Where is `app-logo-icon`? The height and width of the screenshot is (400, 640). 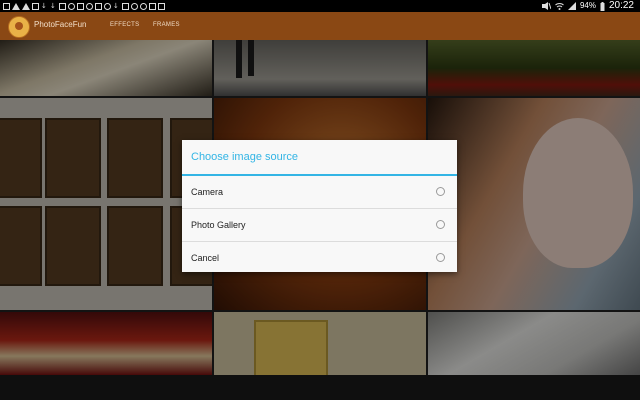
app-logo-icon is located at coordinates (19, 27).